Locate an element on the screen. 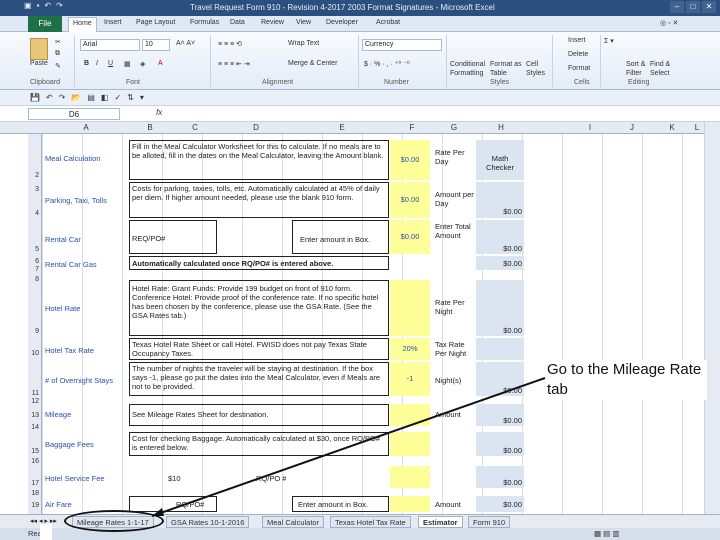  annotation-oval is located at coordinates (114, 521).